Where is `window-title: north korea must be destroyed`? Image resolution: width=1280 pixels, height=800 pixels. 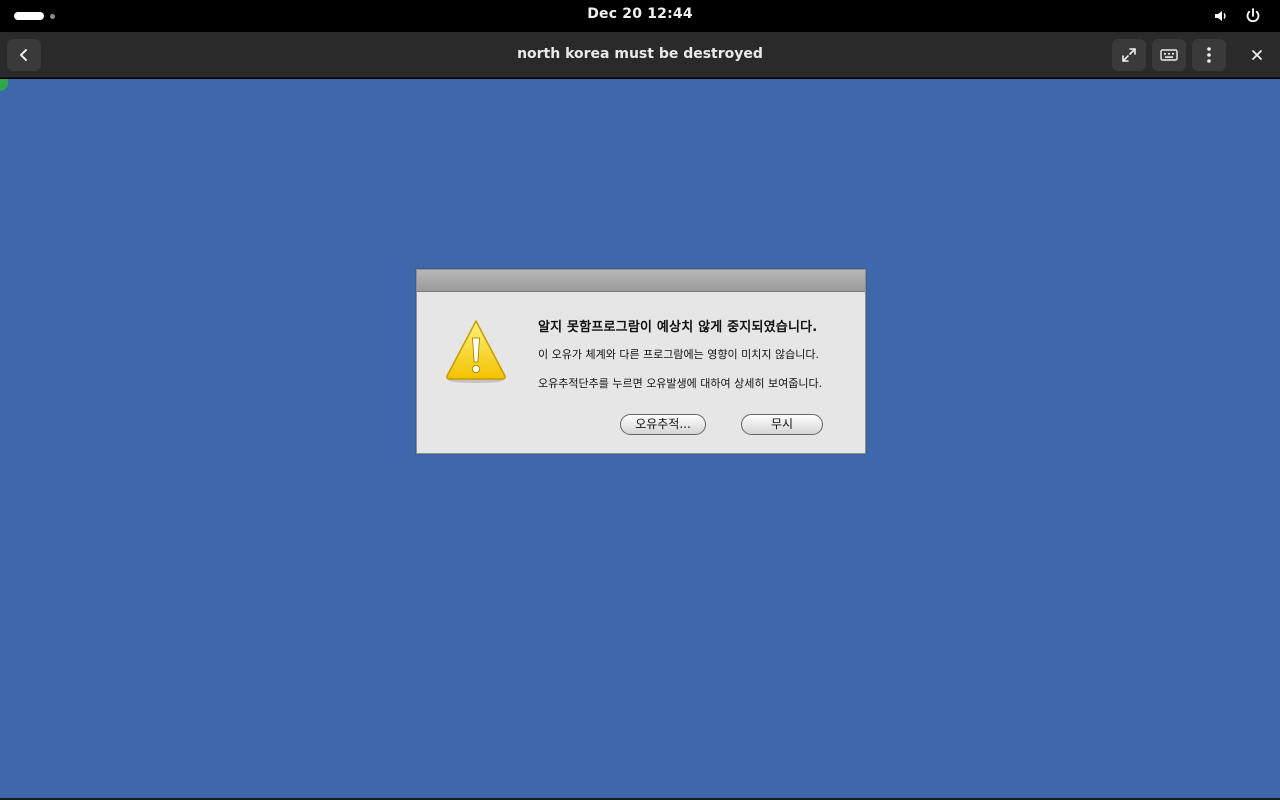 window-title: north korea must be destroyed is located at coordinates (640, 54).